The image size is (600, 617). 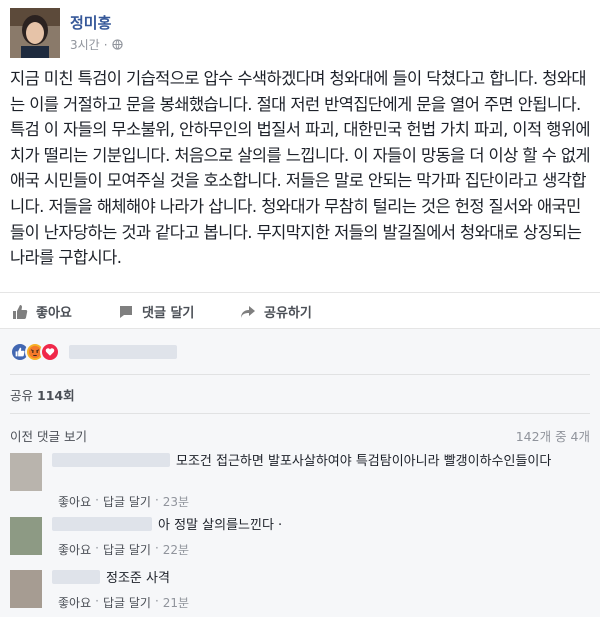 I want to click on comment-text: 아 정말 살의를느낀다 ·, so click(x=220, y=525).